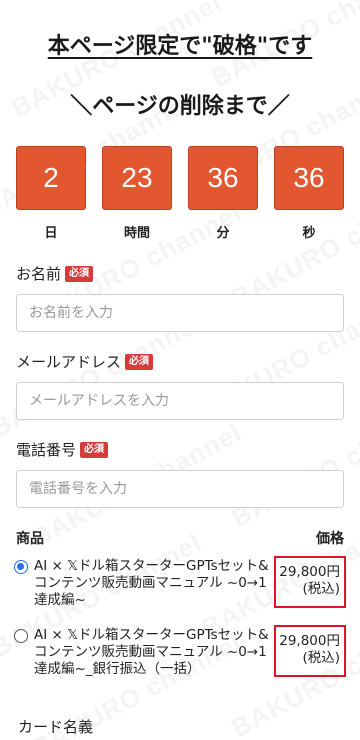 The height and width of the screenshot is (740, 360). I want to click on countdown-hours: 23, so click(137, 178).